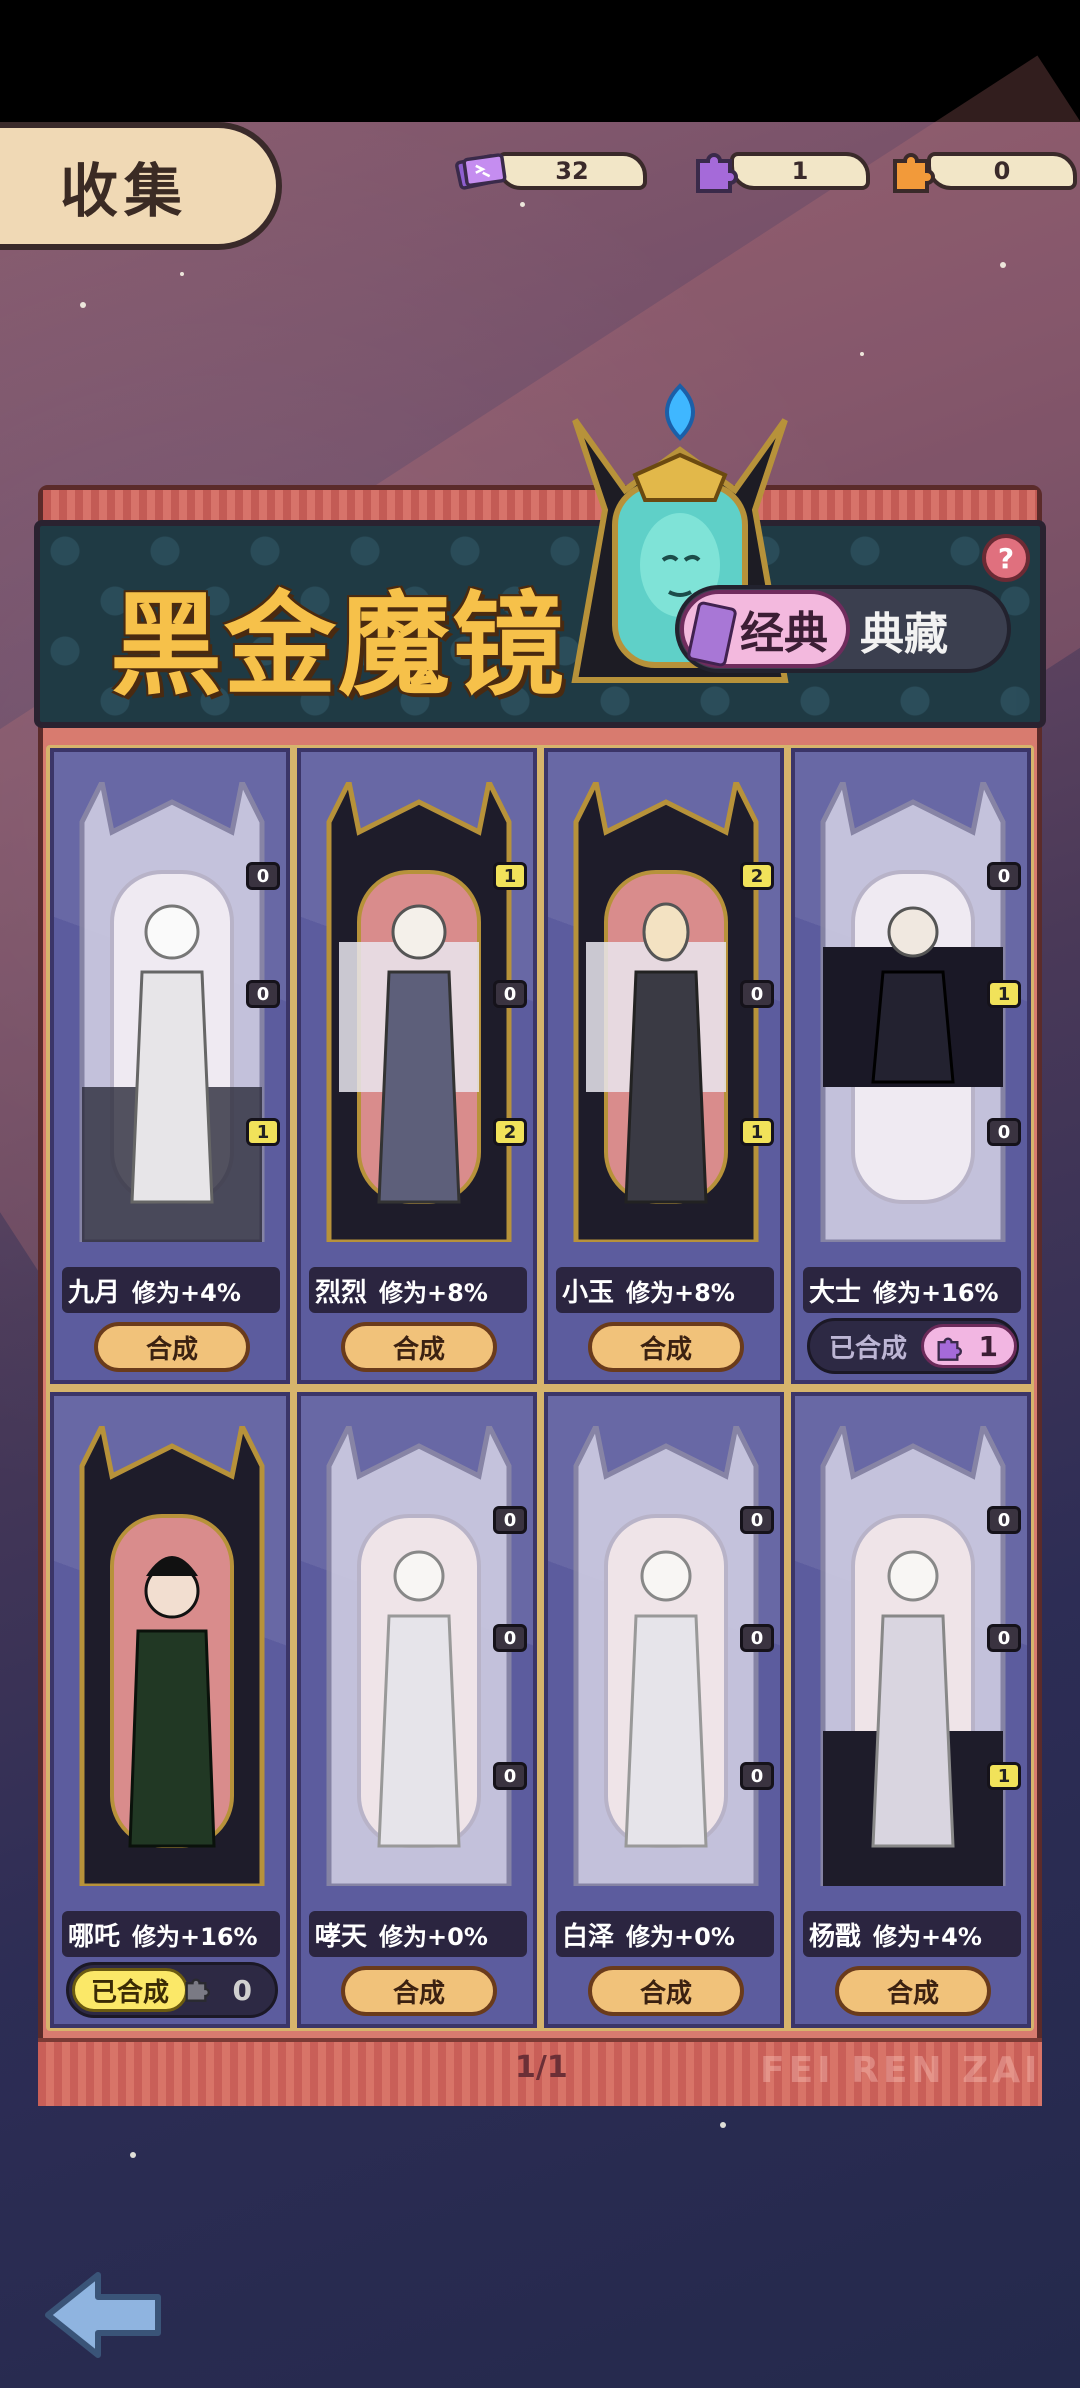  I want to click on back-arrow-icon, so click(103, 2315).